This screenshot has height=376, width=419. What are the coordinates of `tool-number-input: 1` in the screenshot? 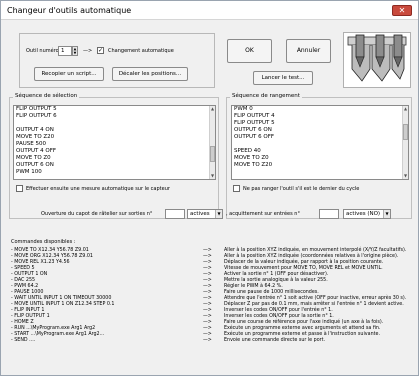 It's located at (65, 51).